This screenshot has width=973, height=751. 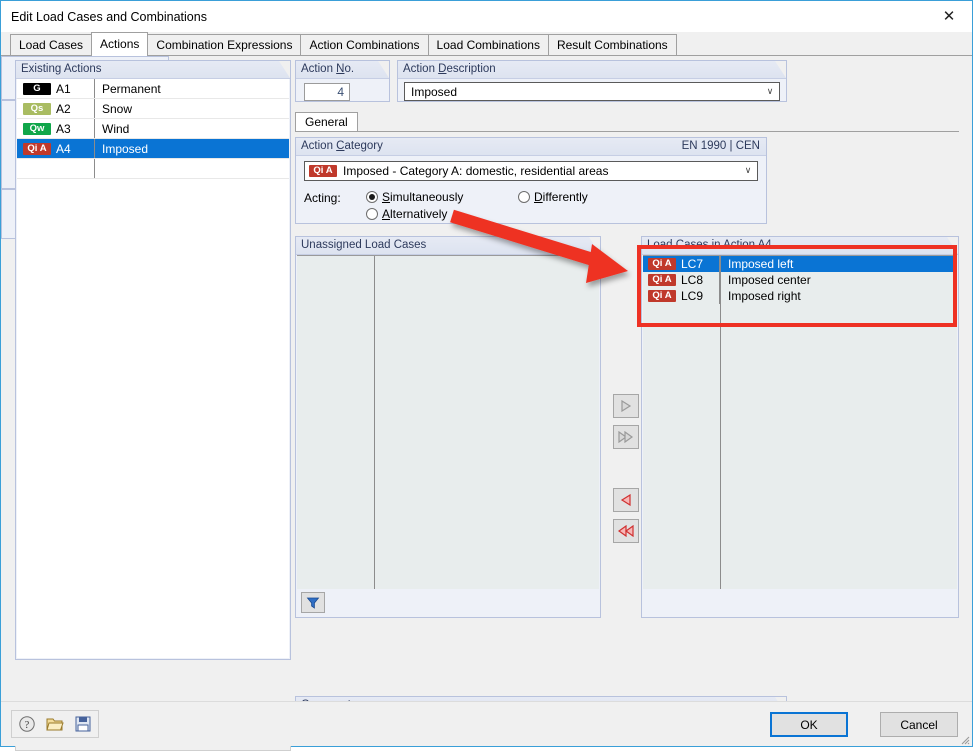 I want to click on tab-general: General, so click(x=326, y=122).